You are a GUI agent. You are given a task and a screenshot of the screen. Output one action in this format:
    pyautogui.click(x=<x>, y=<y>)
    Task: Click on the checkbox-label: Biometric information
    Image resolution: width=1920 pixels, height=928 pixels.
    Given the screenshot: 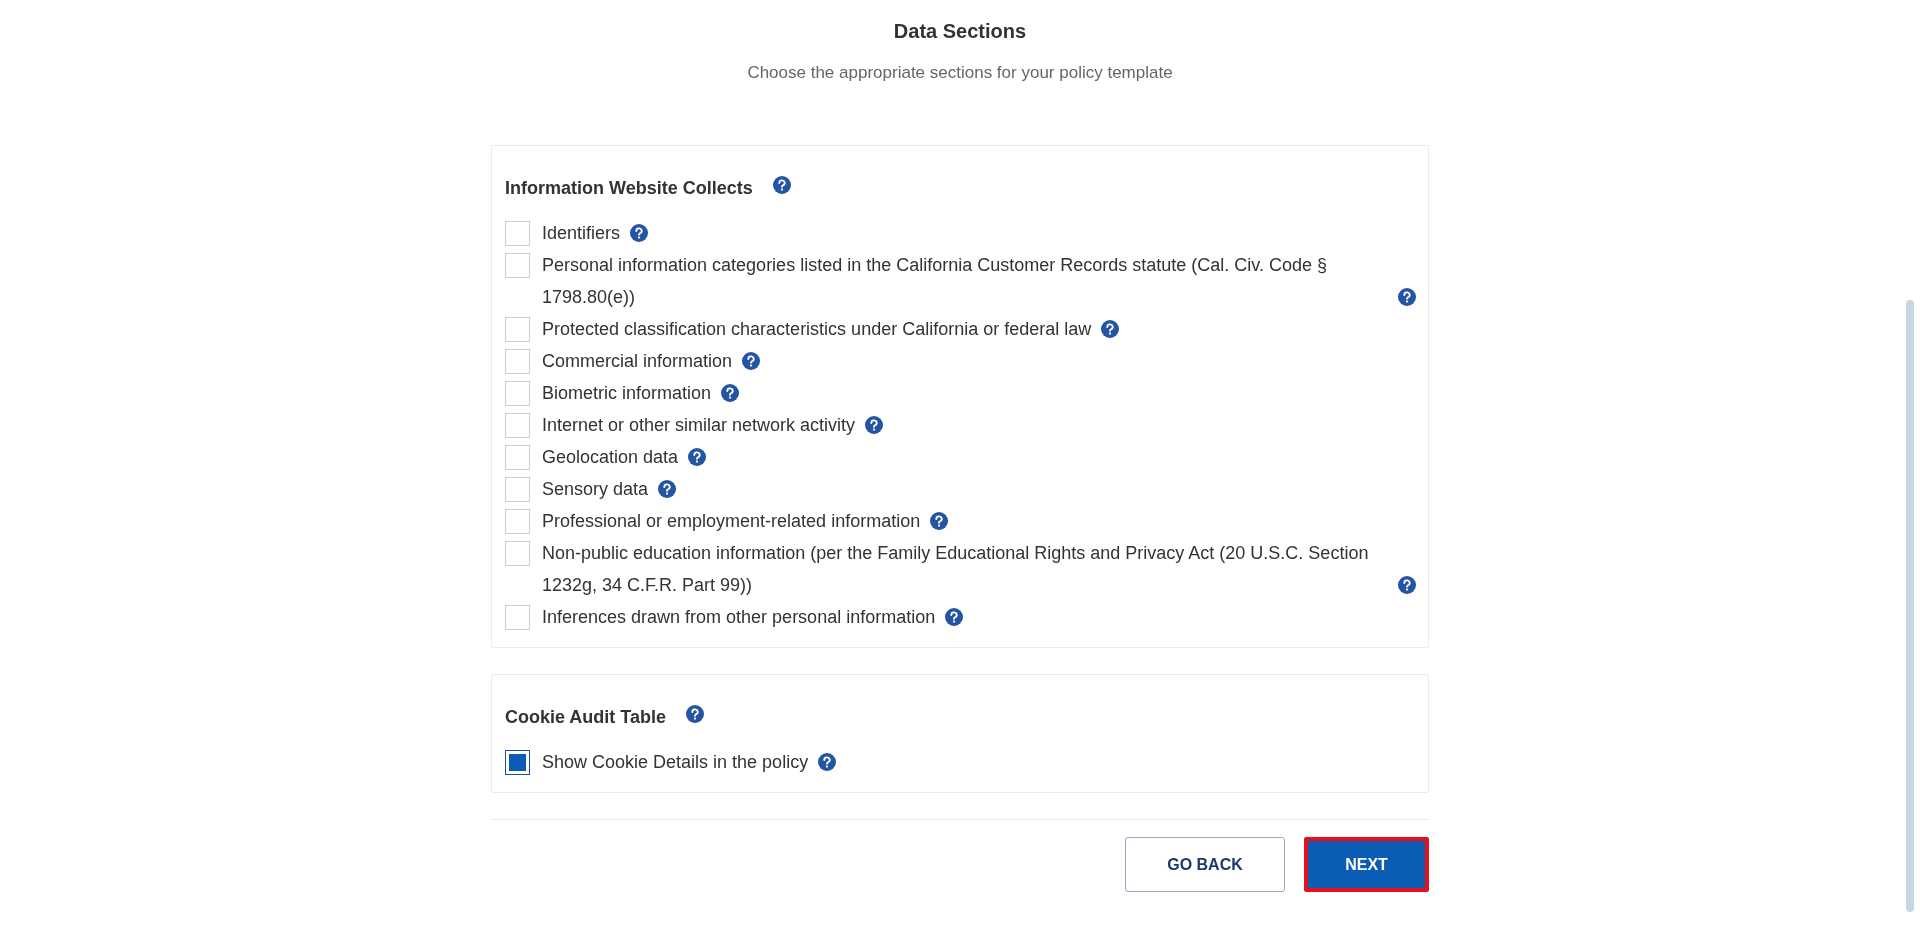 What is the action you would take?
    pyautogui.click(x=627, y=393)
    